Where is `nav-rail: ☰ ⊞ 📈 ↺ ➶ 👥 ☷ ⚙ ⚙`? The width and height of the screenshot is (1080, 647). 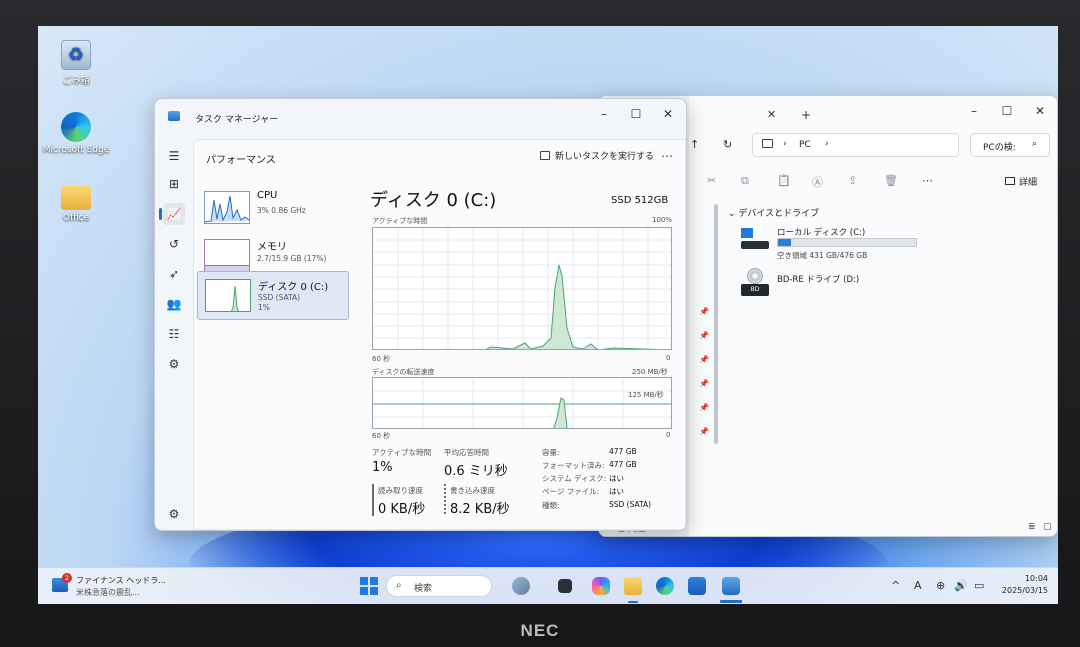
nav-rail: ☰ ⊞ 📈 ↺ ➶ 👥 ☷ ⚙ ⚙ is located at coordinates (174, 331).